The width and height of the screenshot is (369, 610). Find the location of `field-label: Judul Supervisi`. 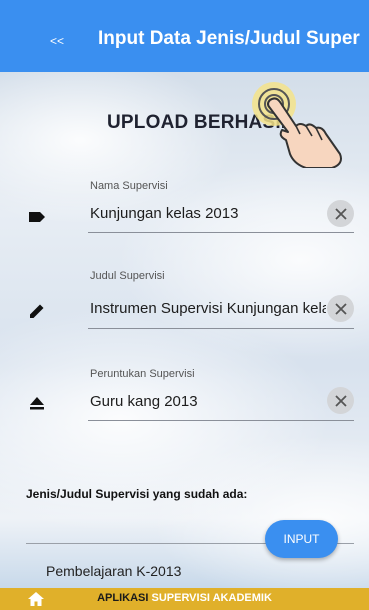

field-label: Judul Supervisi is located at coordinates (127, 276).